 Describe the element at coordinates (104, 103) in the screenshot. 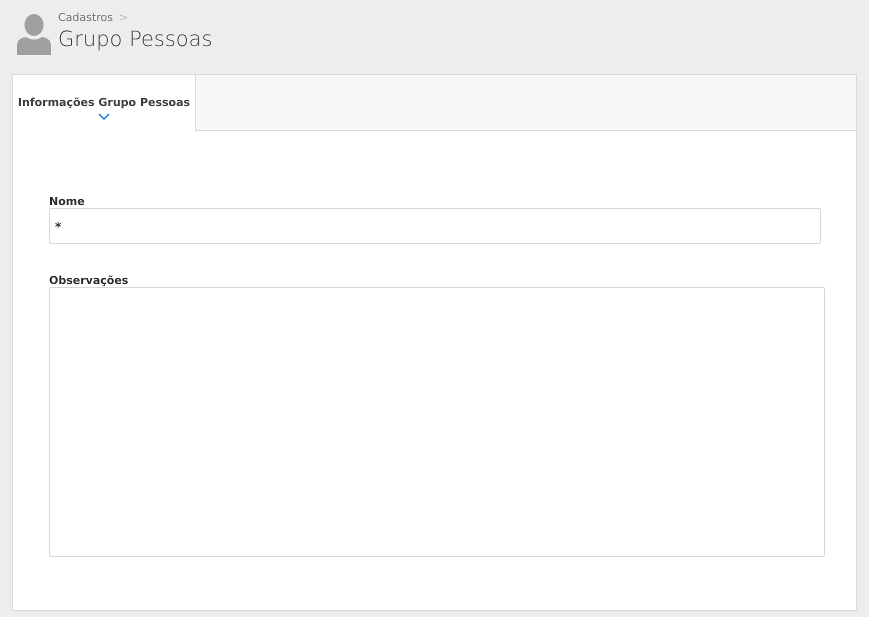

I see `tab: Informações Grupo Pessoas` at that location.